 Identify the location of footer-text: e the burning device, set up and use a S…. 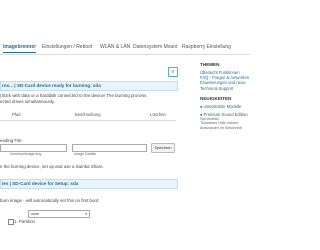
(52, 166).